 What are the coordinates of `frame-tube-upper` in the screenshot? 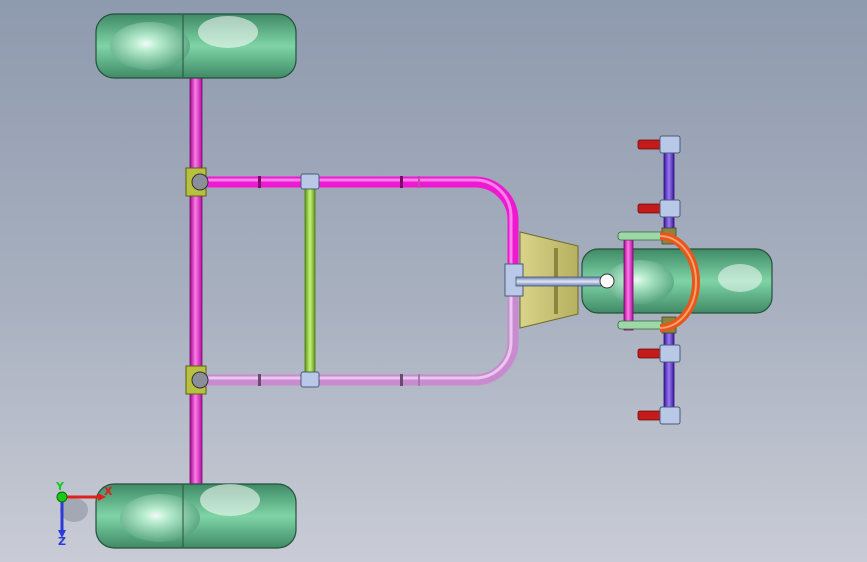 It's located at (359, 222).